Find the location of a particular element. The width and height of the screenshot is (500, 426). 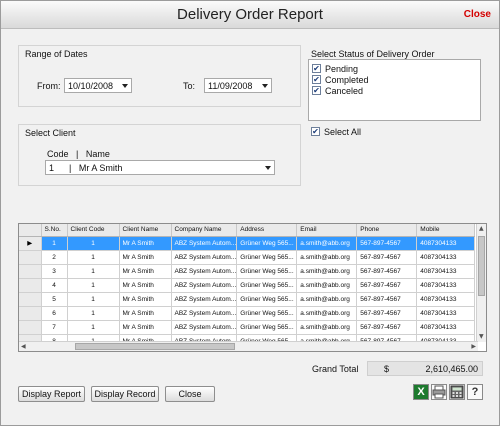

client-select: 1 | Mr A Smith is located at coordinates (160, 167).